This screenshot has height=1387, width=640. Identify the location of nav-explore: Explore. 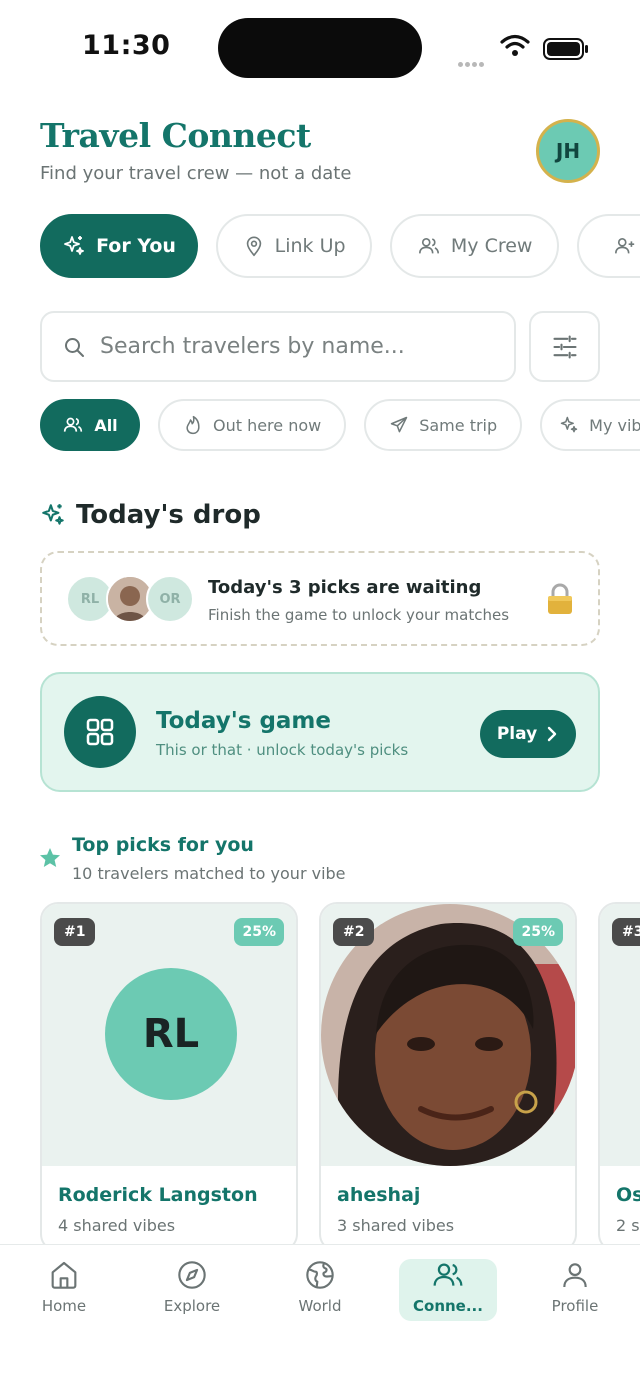
(192, 1290).